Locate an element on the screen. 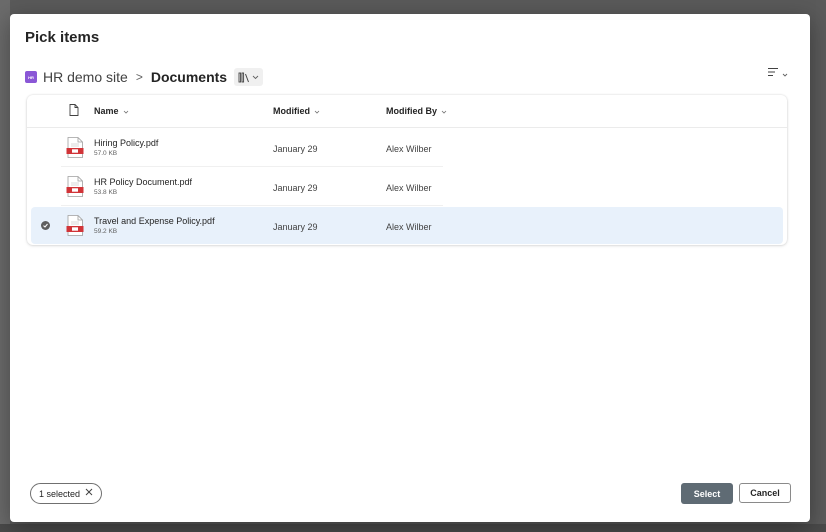  column-header-label: Modified By is located at coordinates (411, 111).